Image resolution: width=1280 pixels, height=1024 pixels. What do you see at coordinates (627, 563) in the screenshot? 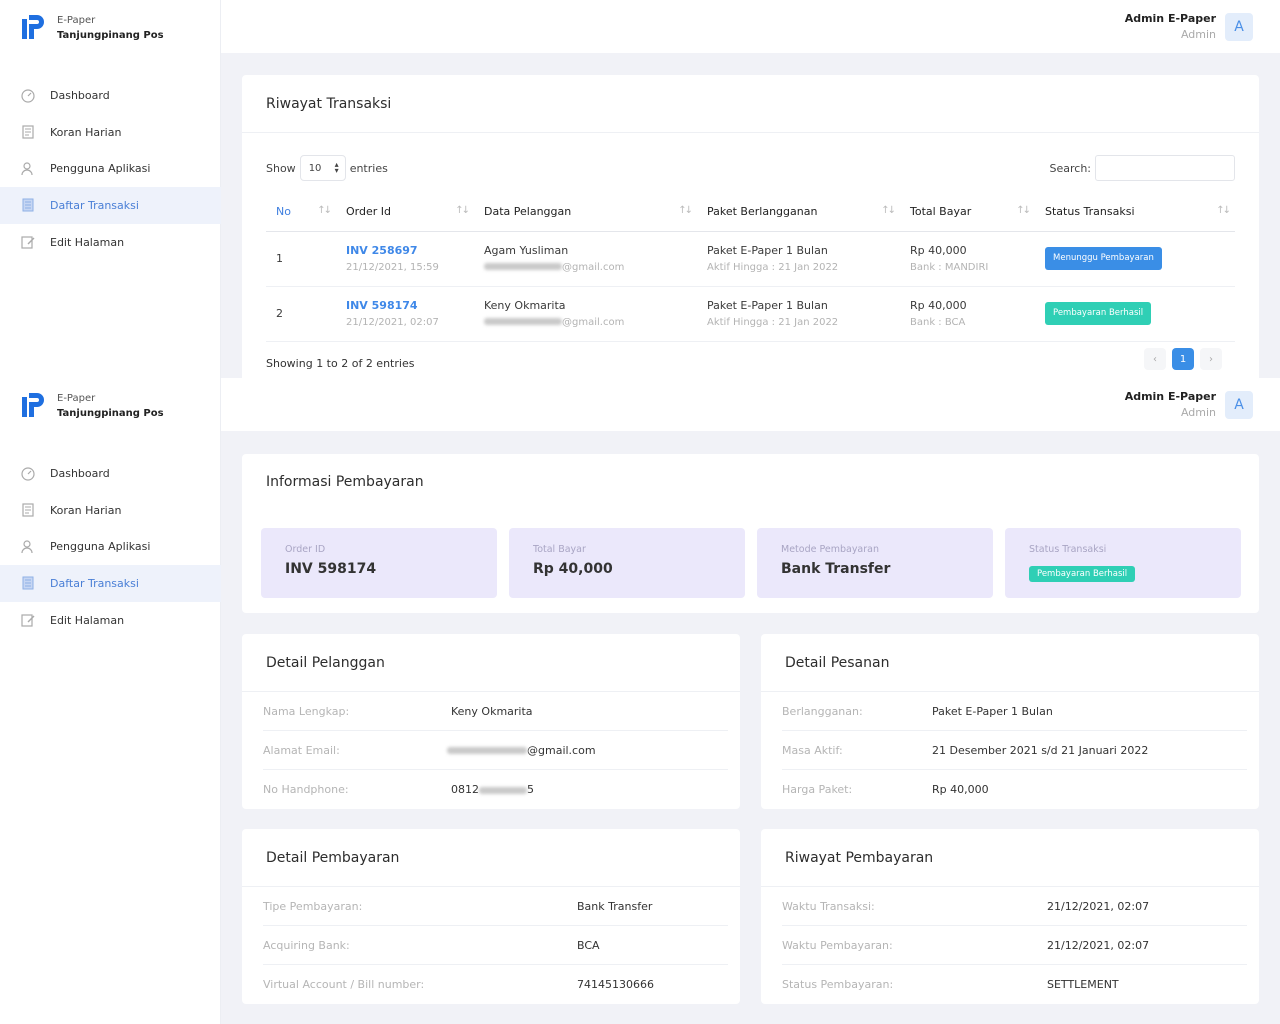
I see `stat-total-bayar: Total Bayar Rp 40,000` at bounding box center [627, 563].